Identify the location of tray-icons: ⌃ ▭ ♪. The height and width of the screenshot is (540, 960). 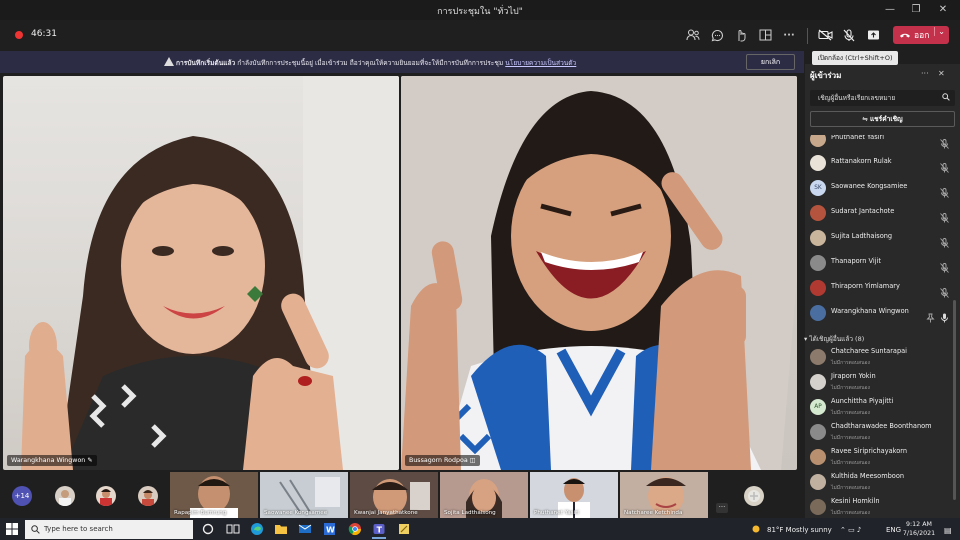
(850, 530).